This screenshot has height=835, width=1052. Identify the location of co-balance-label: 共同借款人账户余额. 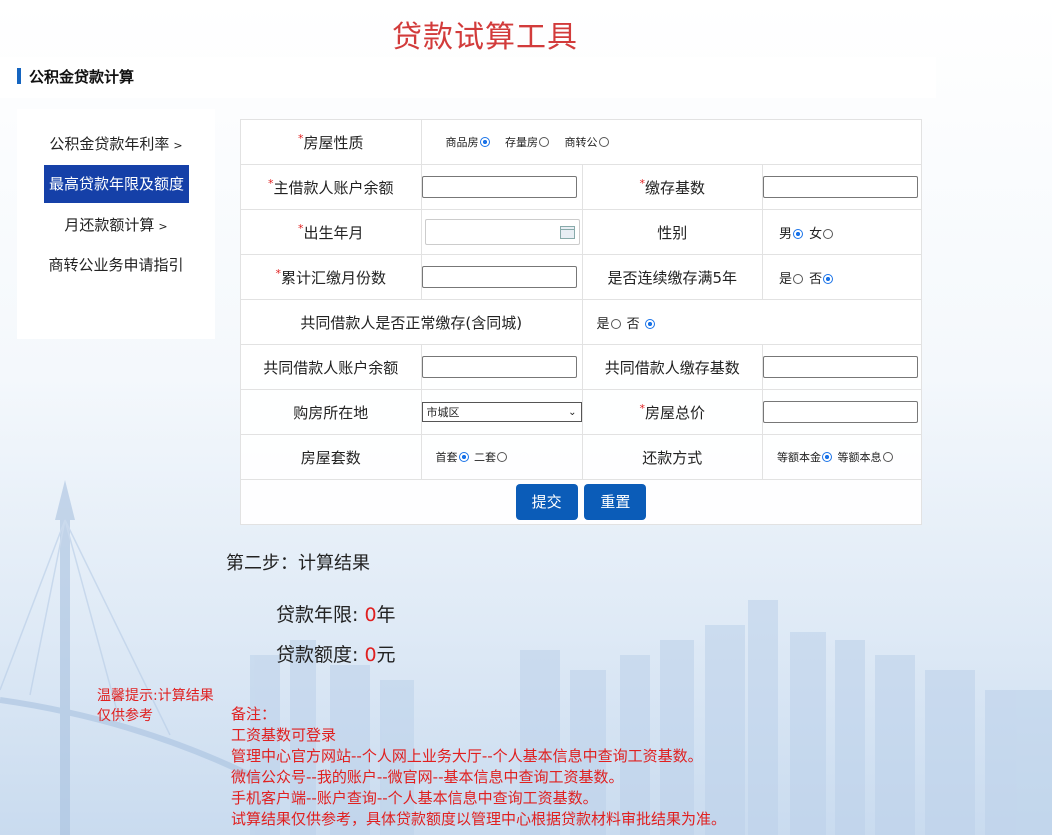
(331, 367).